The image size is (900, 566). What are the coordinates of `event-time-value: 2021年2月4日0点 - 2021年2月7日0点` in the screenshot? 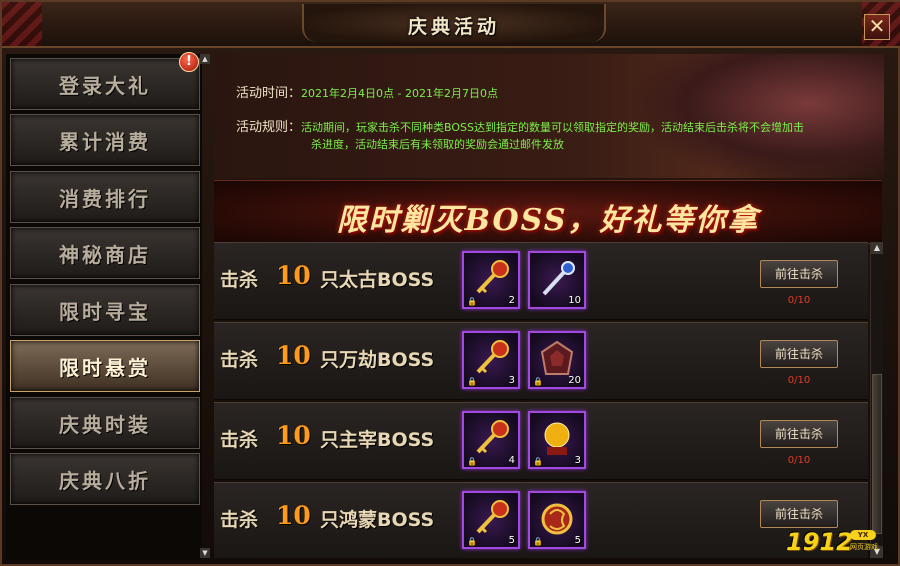 It's located at (399, 93).